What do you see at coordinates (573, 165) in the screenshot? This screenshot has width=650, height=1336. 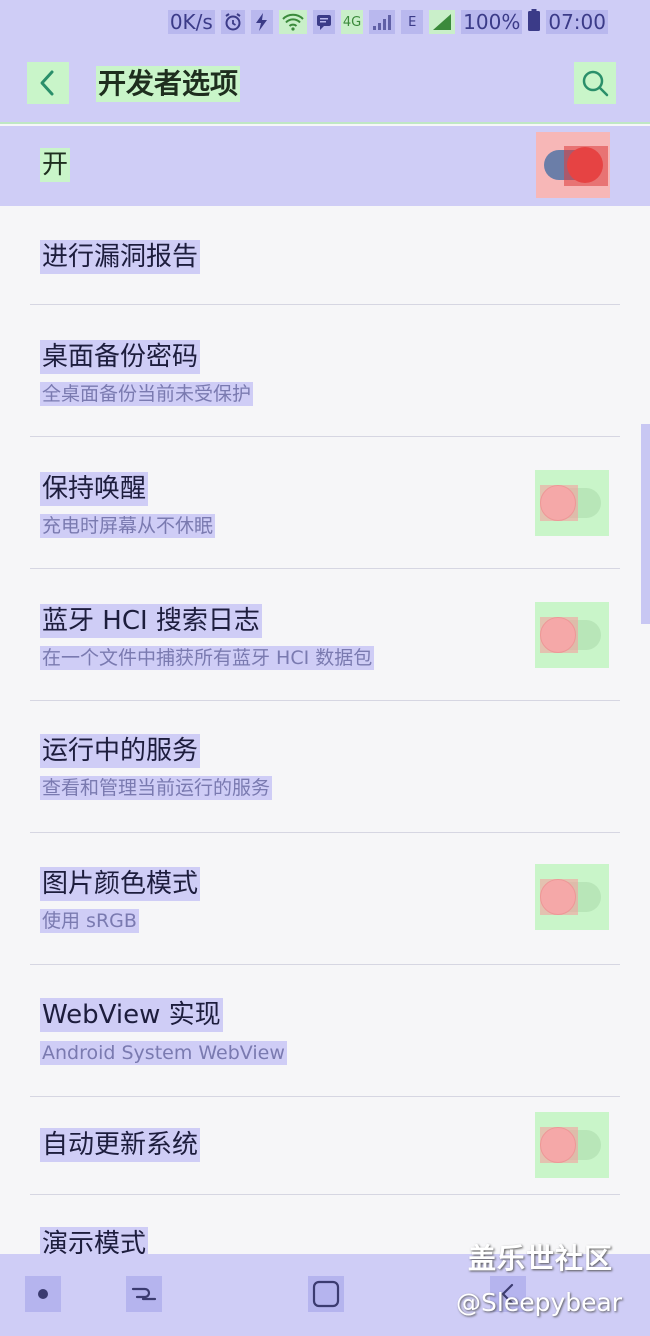 I see `master-toggle` at bounding box center [573, 165].